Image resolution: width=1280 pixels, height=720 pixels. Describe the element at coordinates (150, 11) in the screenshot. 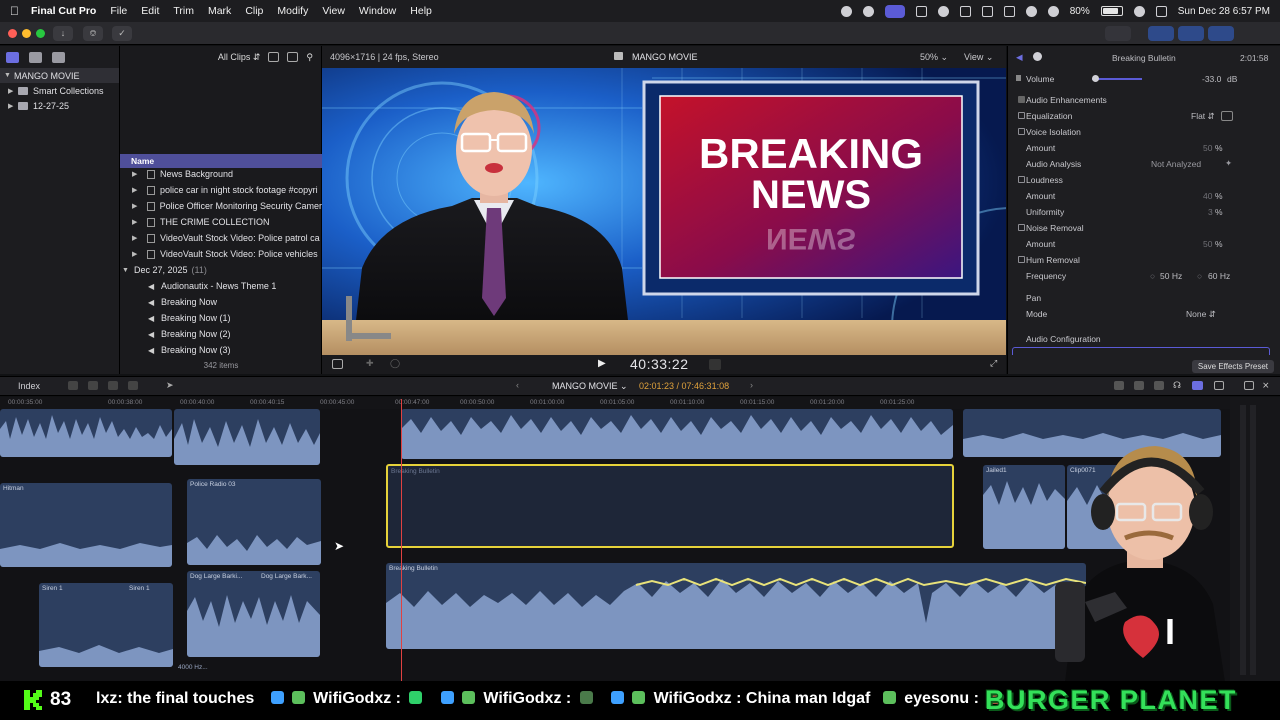

I see `menu-edit: Edit` at that location.